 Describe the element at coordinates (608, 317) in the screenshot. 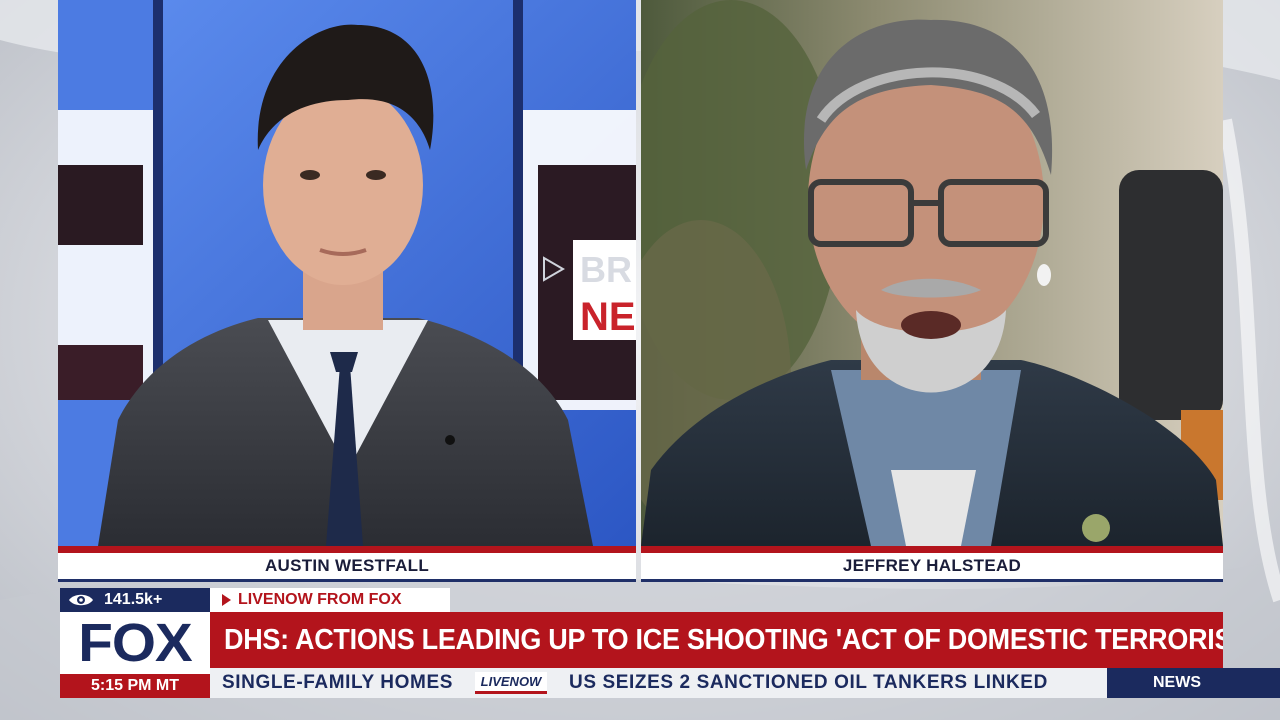

I see `studio-wall-text-bottom: NE` at that location.